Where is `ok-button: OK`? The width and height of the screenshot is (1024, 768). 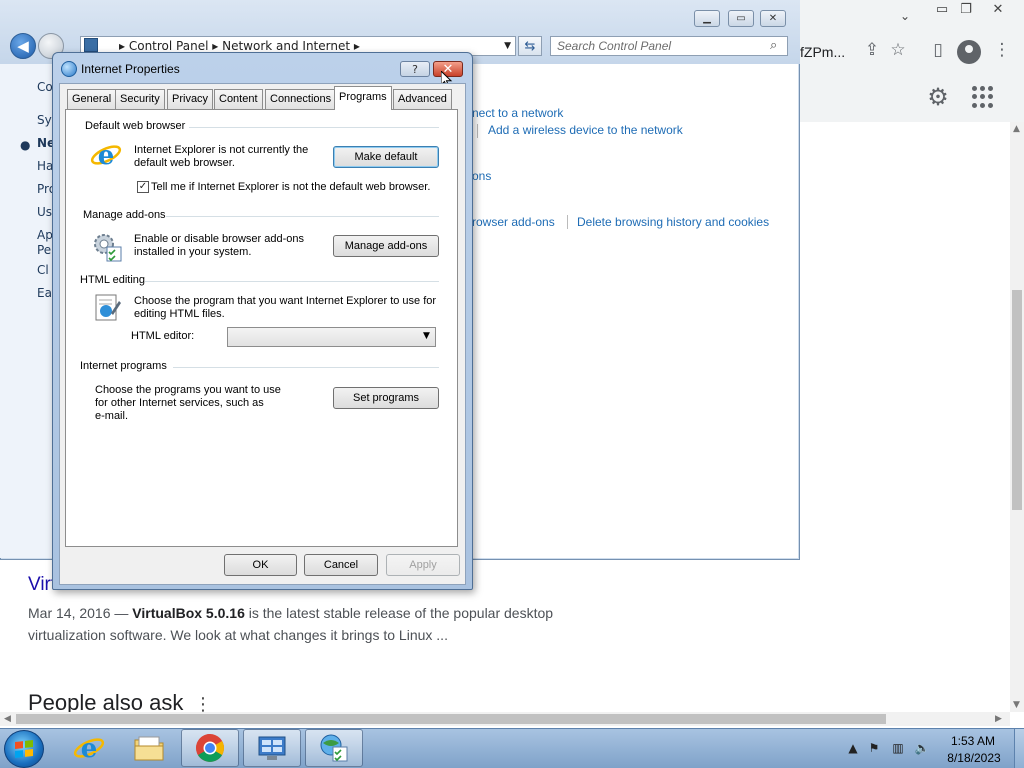 ok-button: OK is located at coordinates (260, 565).